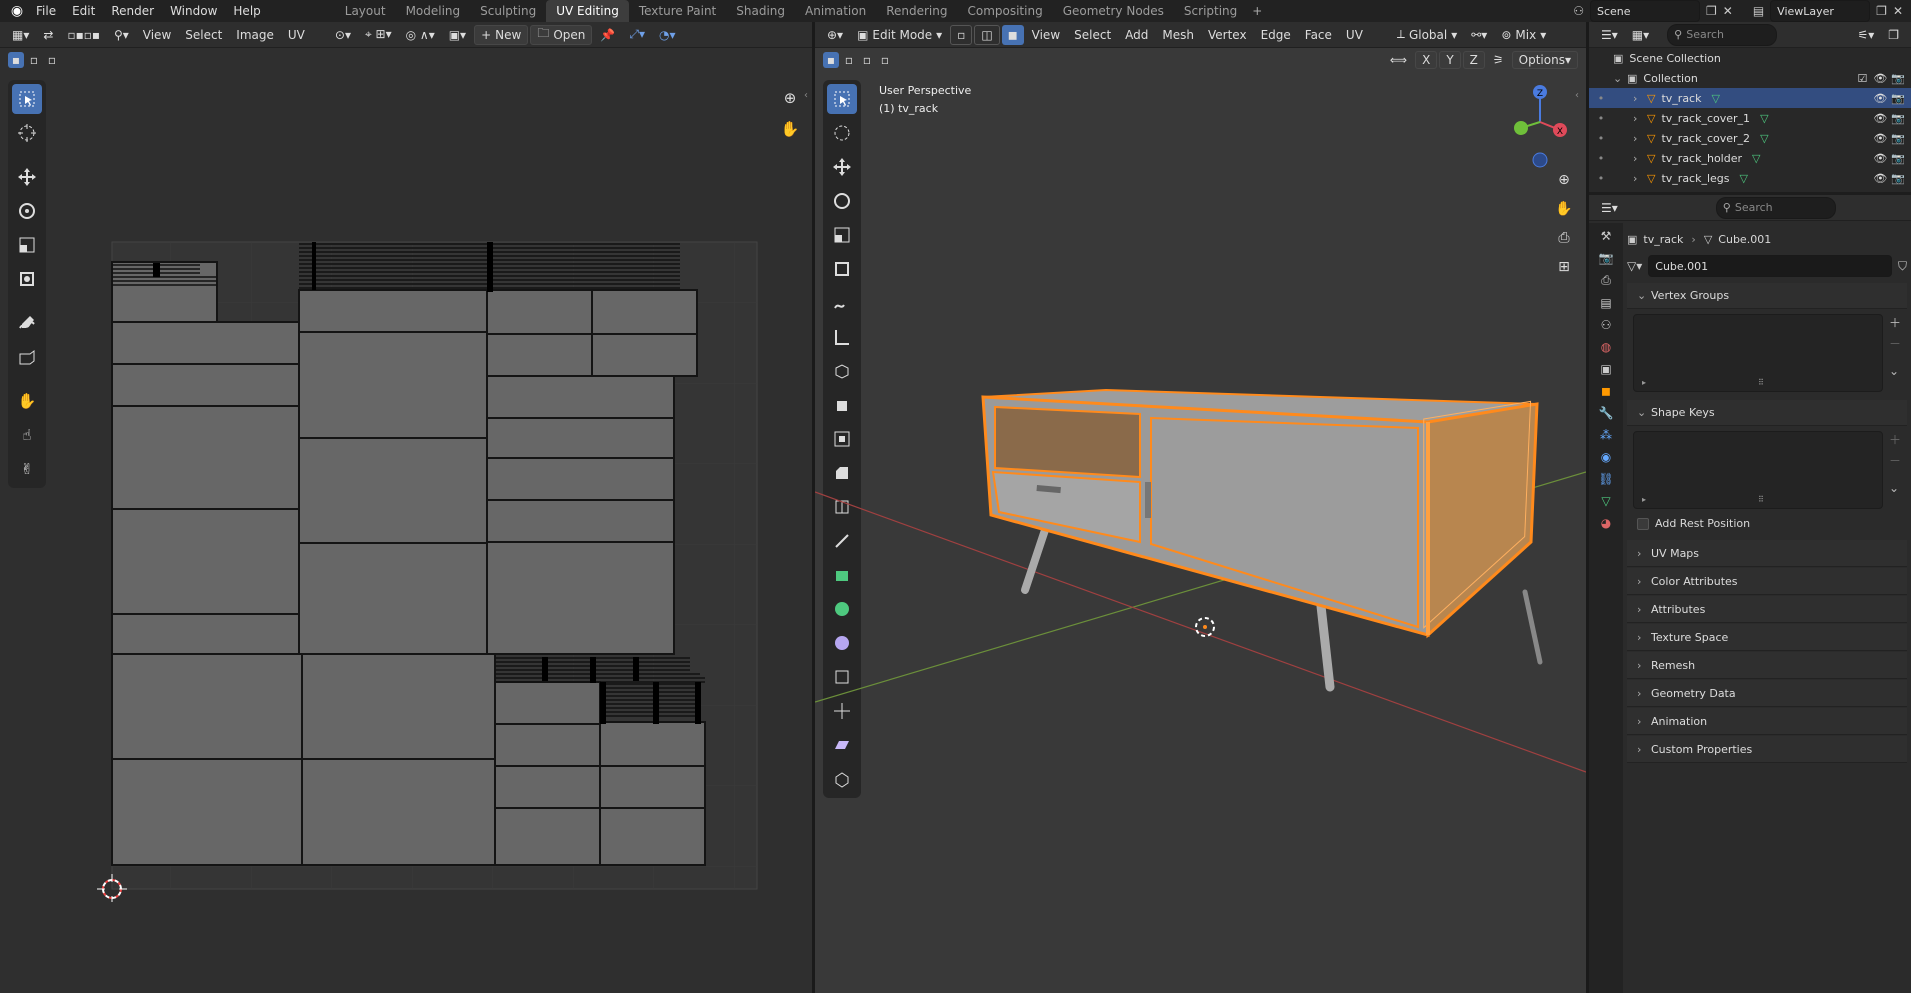  I want to click on filter-icon: ⚟▾, so click(1865, 35).